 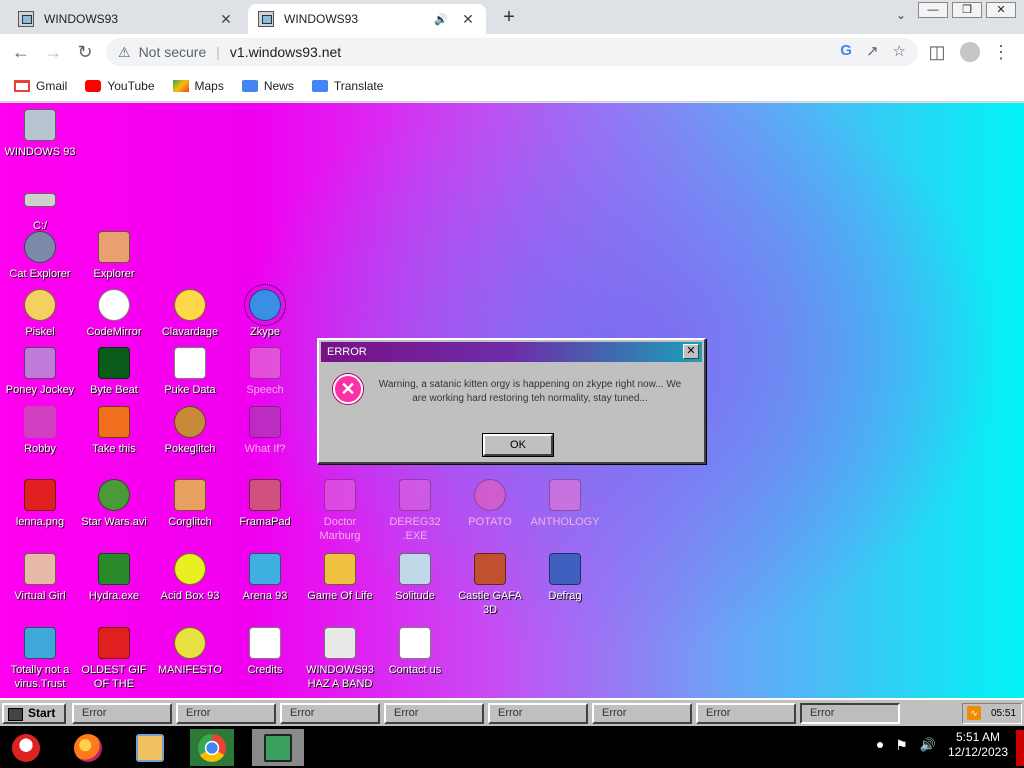 I want to click on share-icon: ↗, so click(x=872, y=51).